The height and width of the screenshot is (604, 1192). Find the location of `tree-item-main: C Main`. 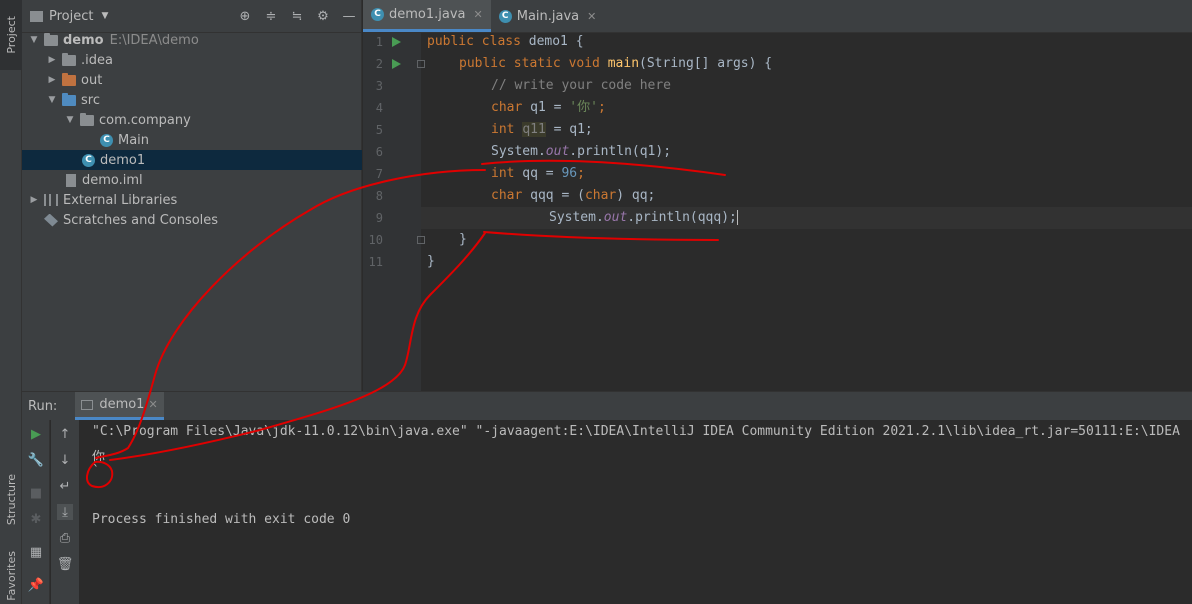

tree-item-main: C Main is located at coordinates (192, 140).